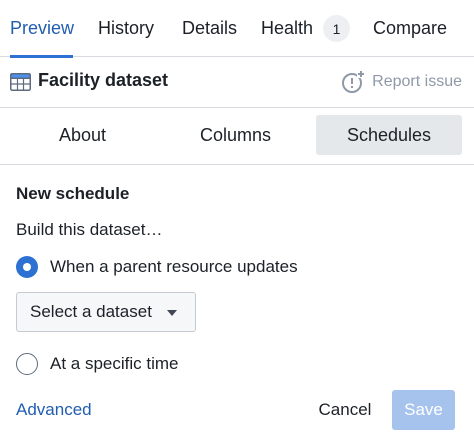 This screenshot has width=474, height=436. I want to click on report-issue-label: Report issue, so click(417, 81).